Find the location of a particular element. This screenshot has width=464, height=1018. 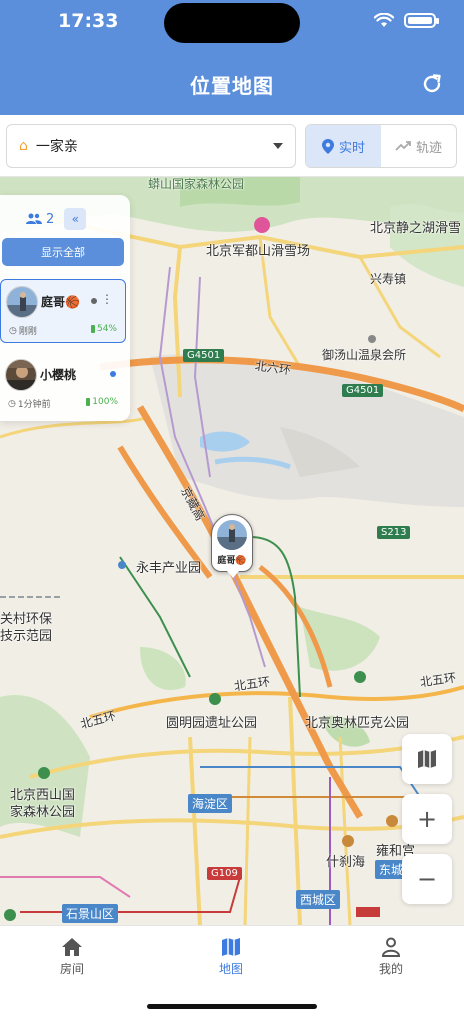

refresh-icon is located at coordinates (432, 84).